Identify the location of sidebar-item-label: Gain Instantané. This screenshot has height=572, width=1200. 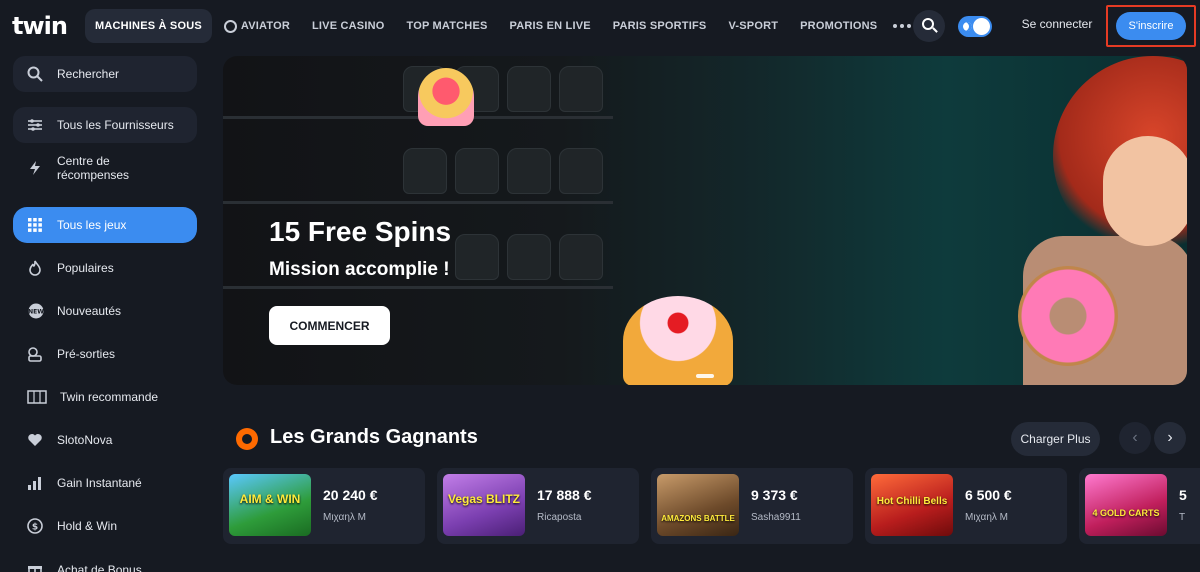
(99, 483).